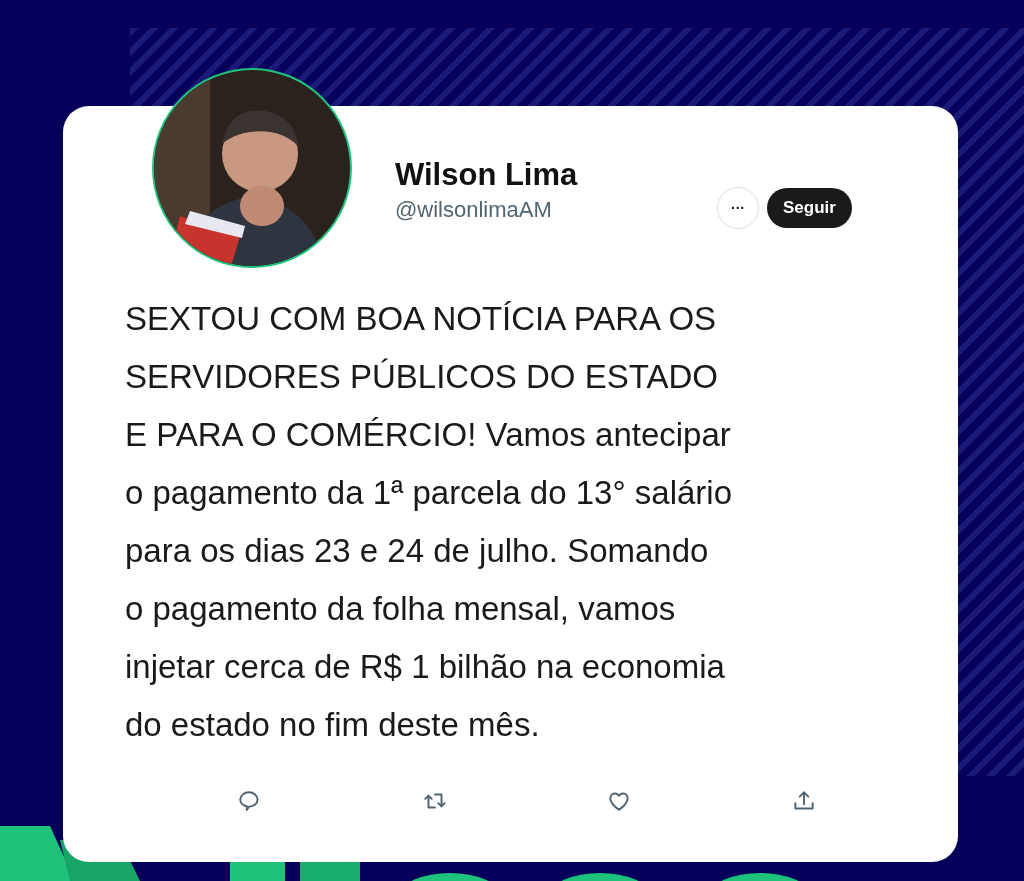  Describe the element at coordinates (486, 175) in the screenshot. I see `author-name: Wilson Lima` at that location.